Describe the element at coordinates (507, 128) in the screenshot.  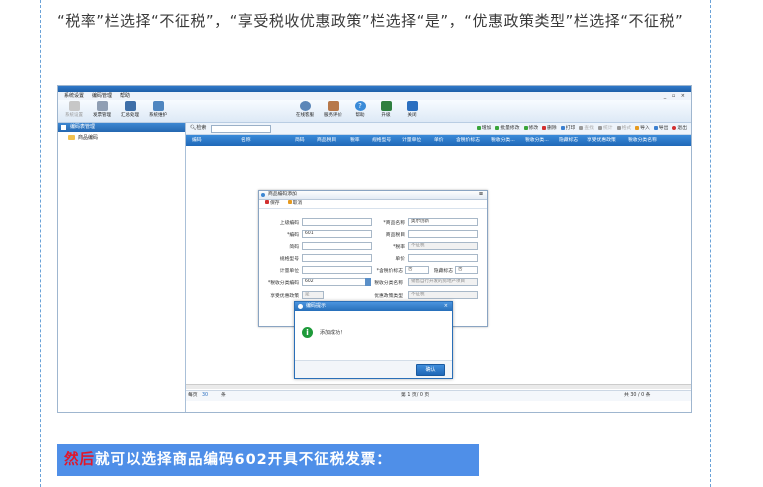
I see `action-batch-edit: 批量修改` at that location.